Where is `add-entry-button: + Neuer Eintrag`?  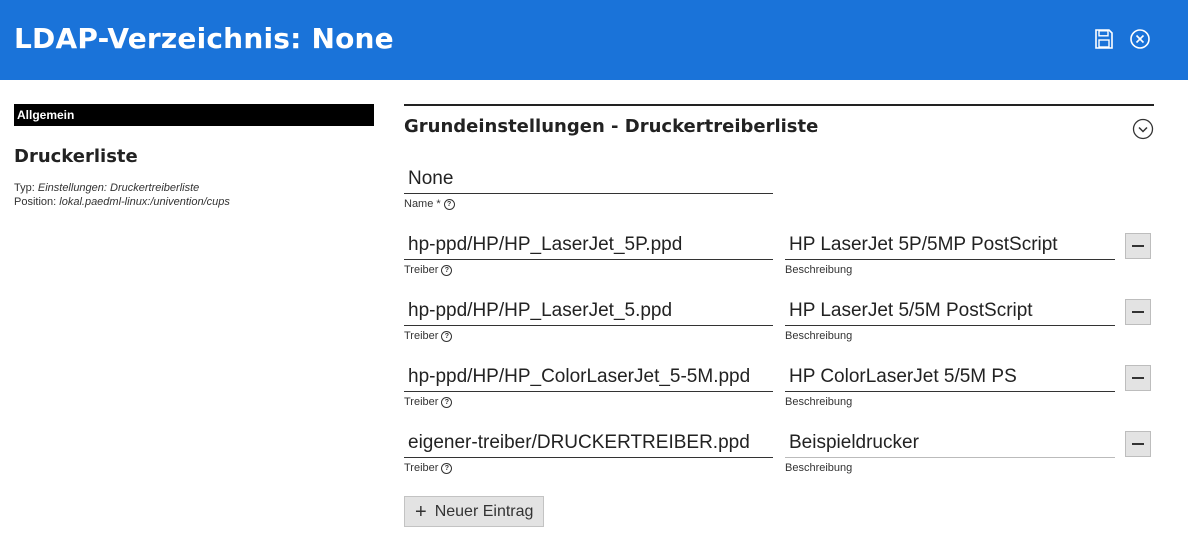
add-entry-button: + Neuer Eintrag is located at coordinates (474, 511).